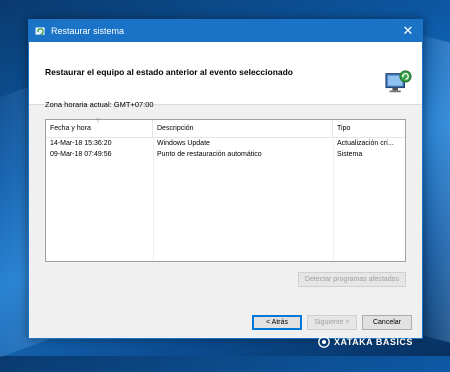 The image size is (450, 372). I want to click on cell-type: Sistema, so click(350, 154).